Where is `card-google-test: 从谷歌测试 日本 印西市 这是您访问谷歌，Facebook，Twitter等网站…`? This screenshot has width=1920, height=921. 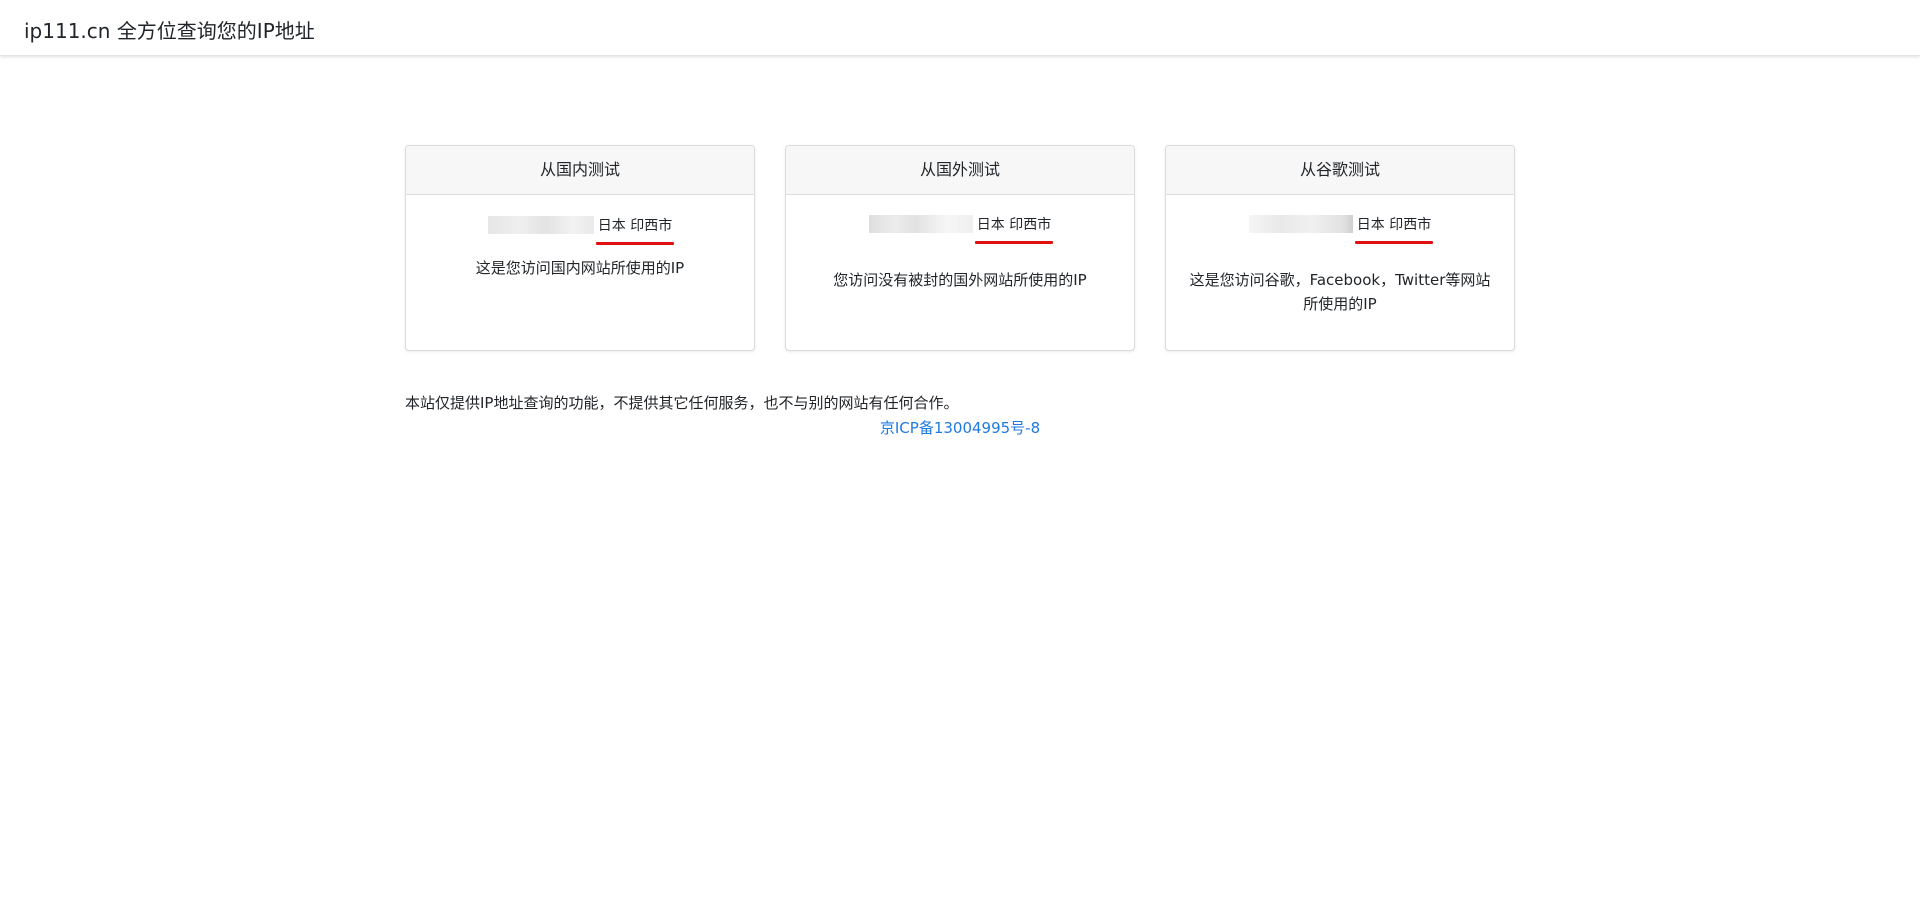
card-google-test: 从谷歌测试 日本 印西市 这是您访问谷歌，Facebook，Twitter等网站… is located at coordinates (1340, 248).